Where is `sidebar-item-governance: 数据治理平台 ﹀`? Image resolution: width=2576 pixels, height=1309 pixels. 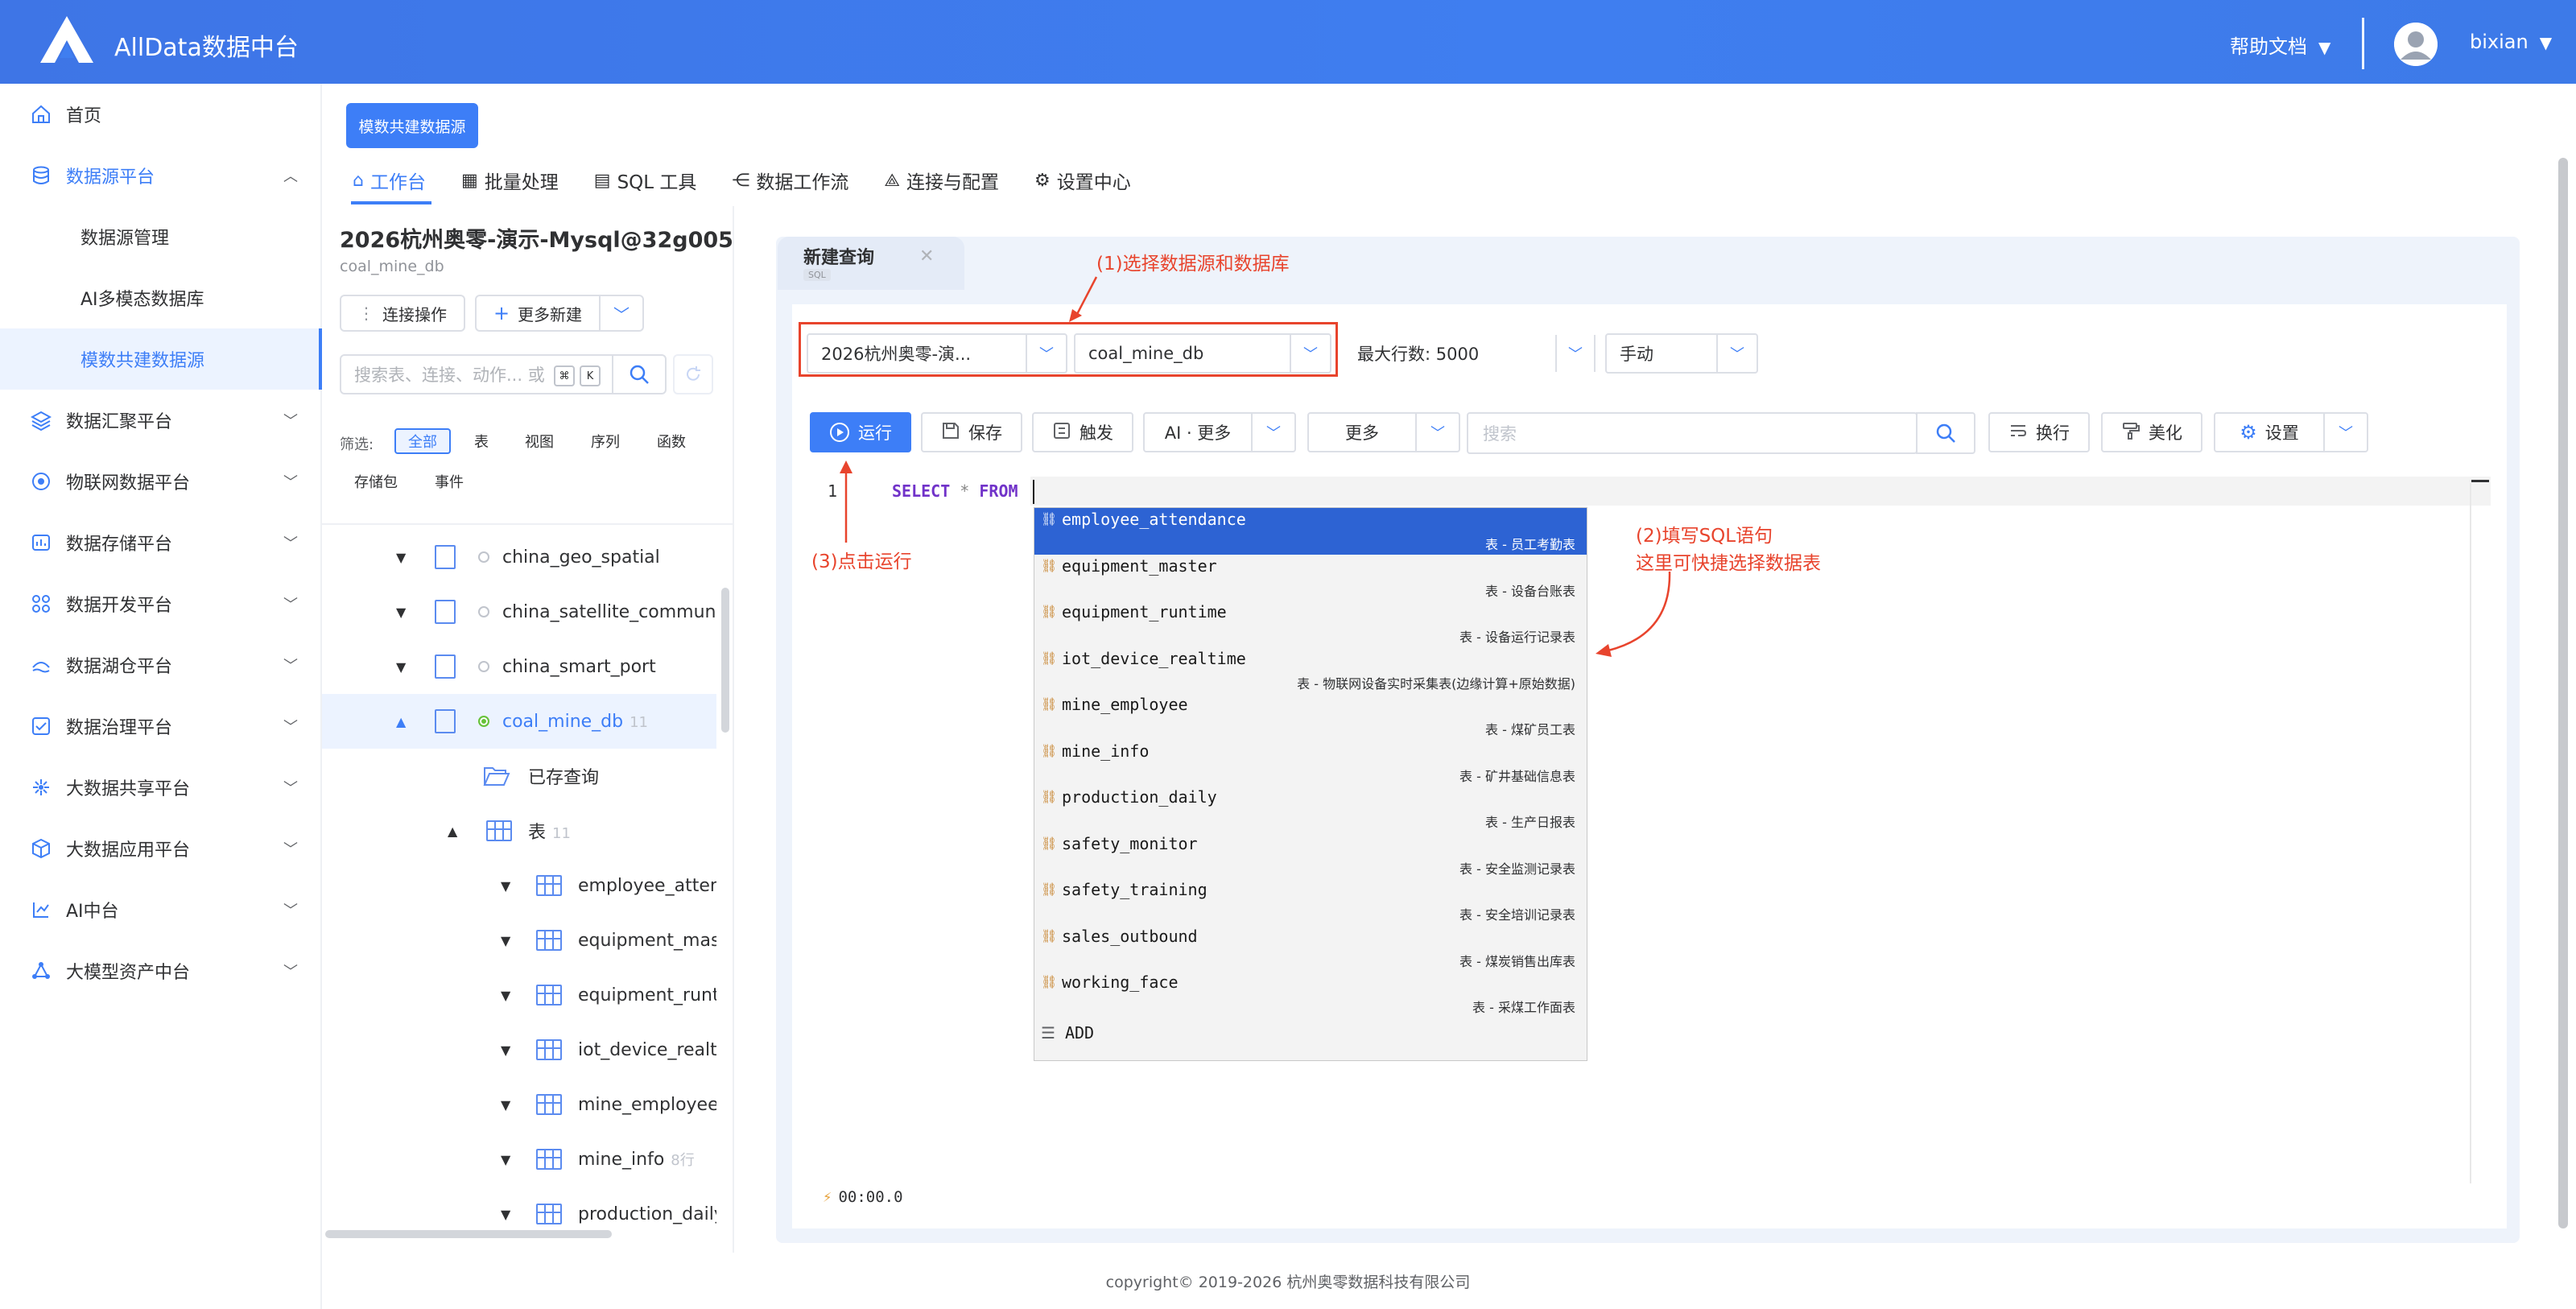
sidebar-item-governance: 数据治理平台 ﹀ is located at coordinates (161, 726).